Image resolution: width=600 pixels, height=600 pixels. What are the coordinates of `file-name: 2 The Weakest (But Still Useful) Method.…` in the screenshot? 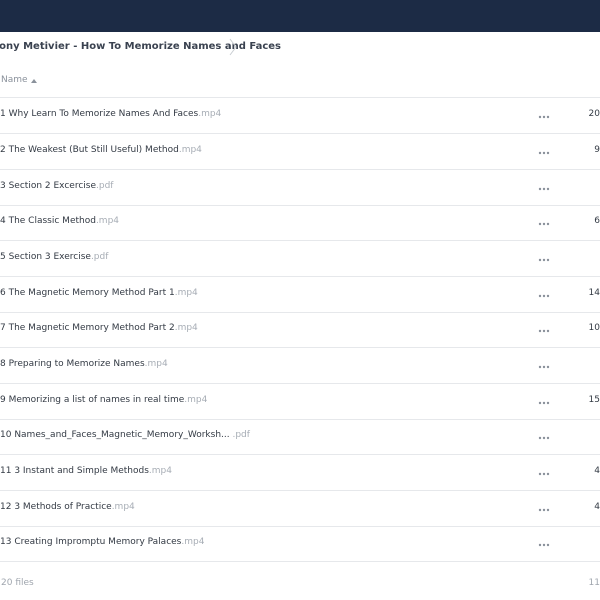 It's located at (101, 150).